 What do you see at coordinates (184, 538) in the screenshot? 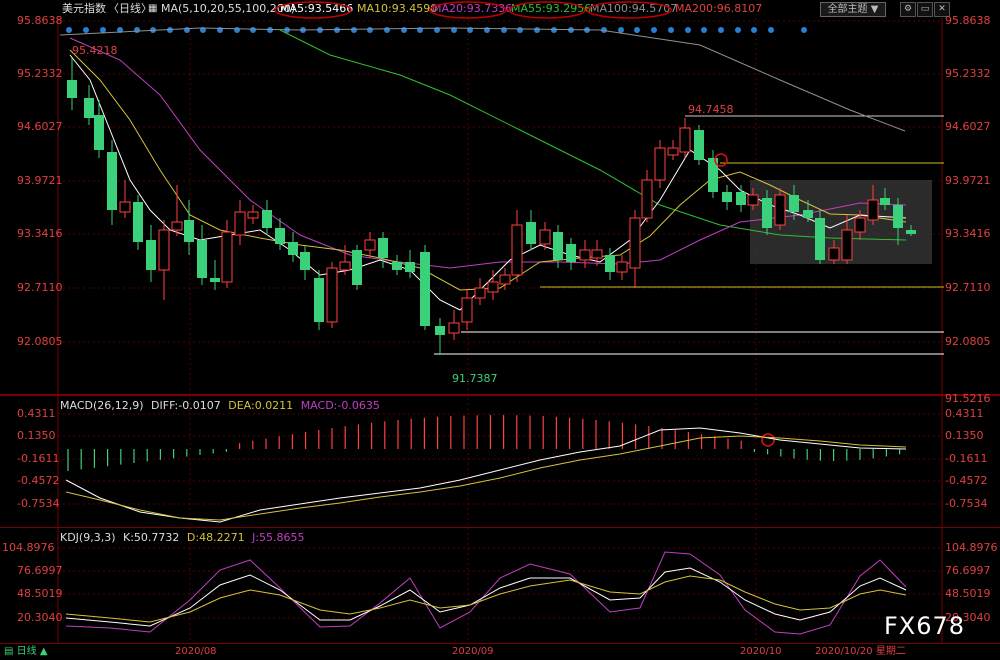
I see `kdj-header: KDJ(9,3,3) K:50.7732 D:48.2271 J:55.8655` at bounding box center [184, 538].